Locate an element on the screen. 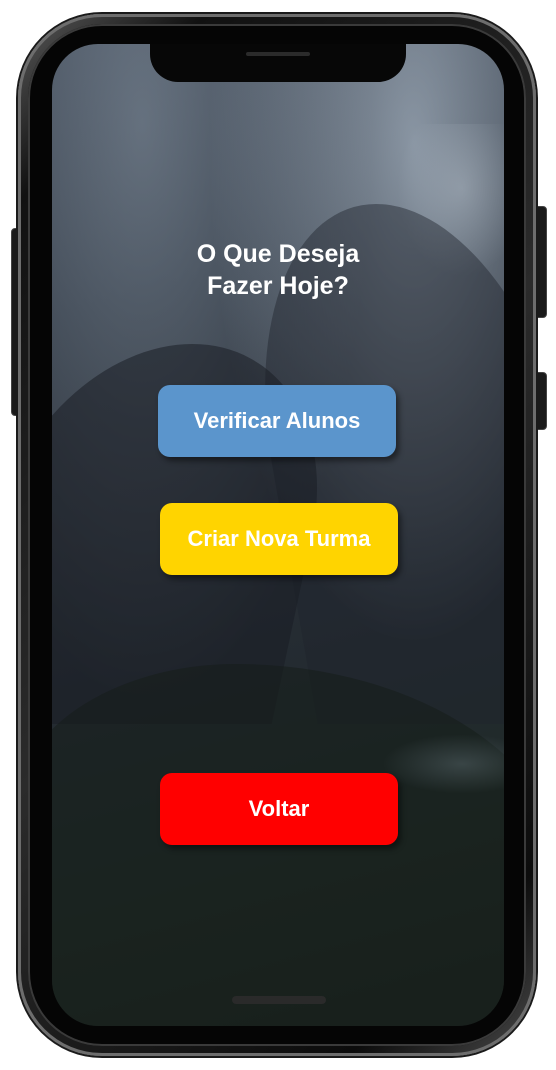 This screenshot has width=556, height=1070. verificar-alunos-button: Verificar Alunos is located at coordinates (277, 421).